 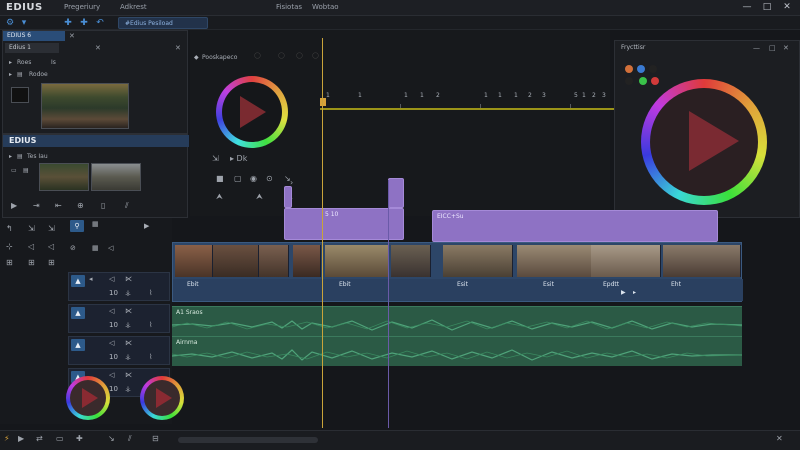 I want to click on bin-tab: EDIUS 6, so click(x=34, y=36).